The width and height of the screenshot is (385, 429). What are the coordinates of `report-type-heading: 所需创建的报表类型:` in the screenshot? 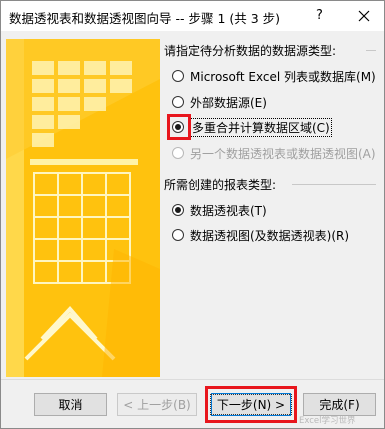 It's located at (220, 185).